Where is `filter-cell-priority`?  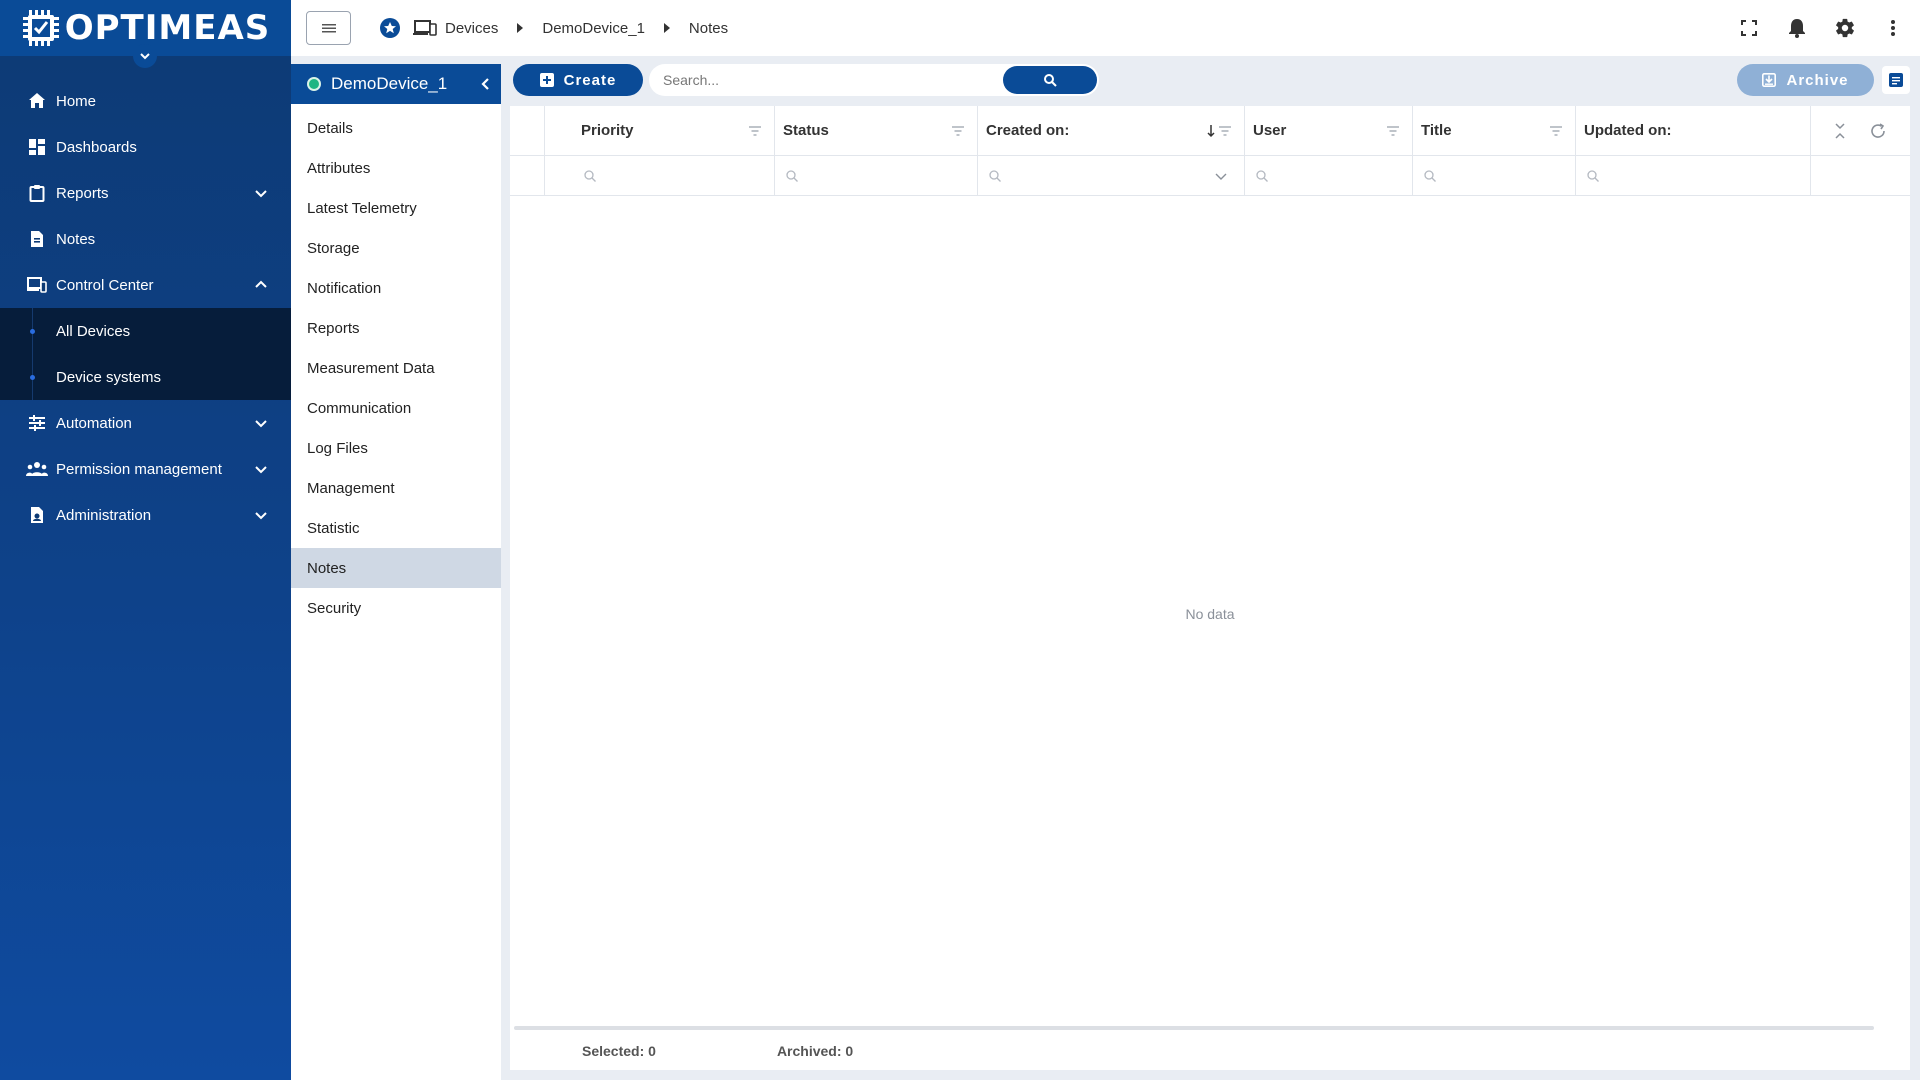
filter-cell-priority is located at coordinates (660, 175).